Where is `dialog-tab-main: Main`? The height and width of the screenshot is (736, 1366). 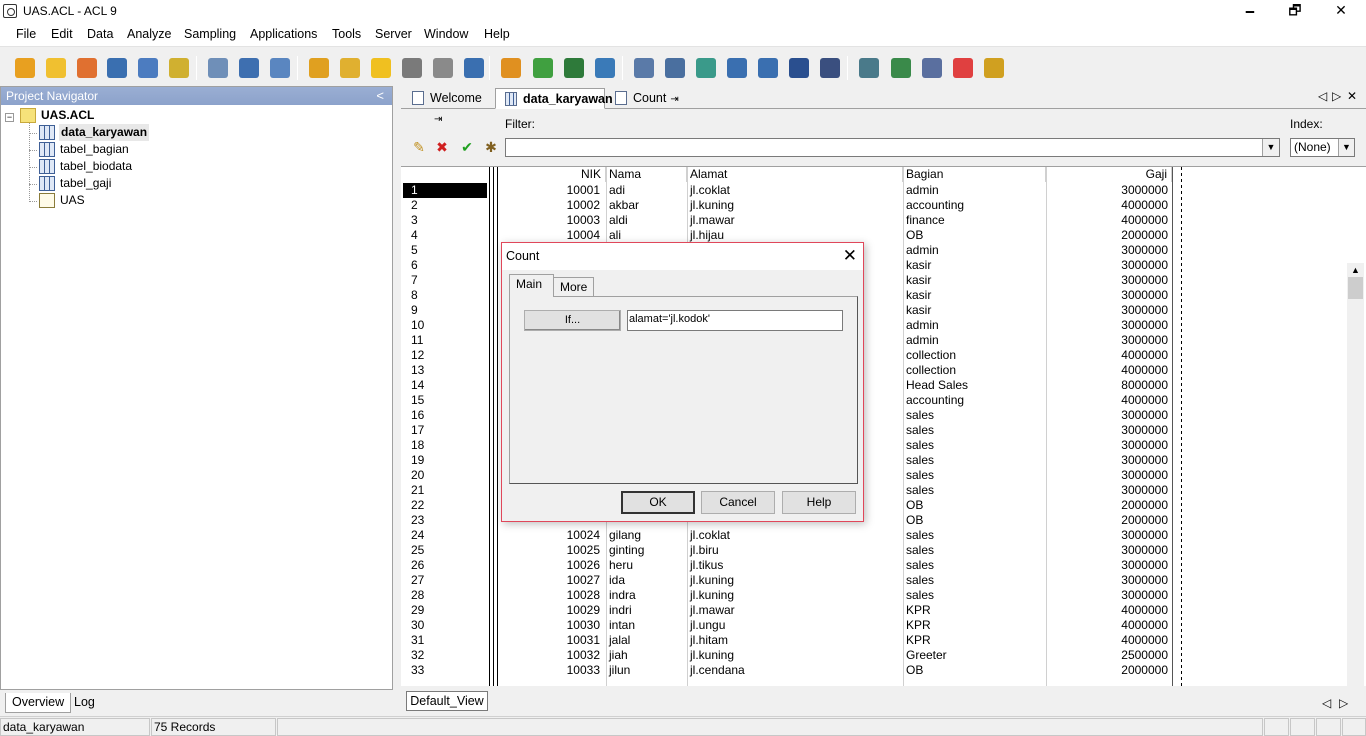 dialog-tab-main: Main is located at coordinates (531, 285).